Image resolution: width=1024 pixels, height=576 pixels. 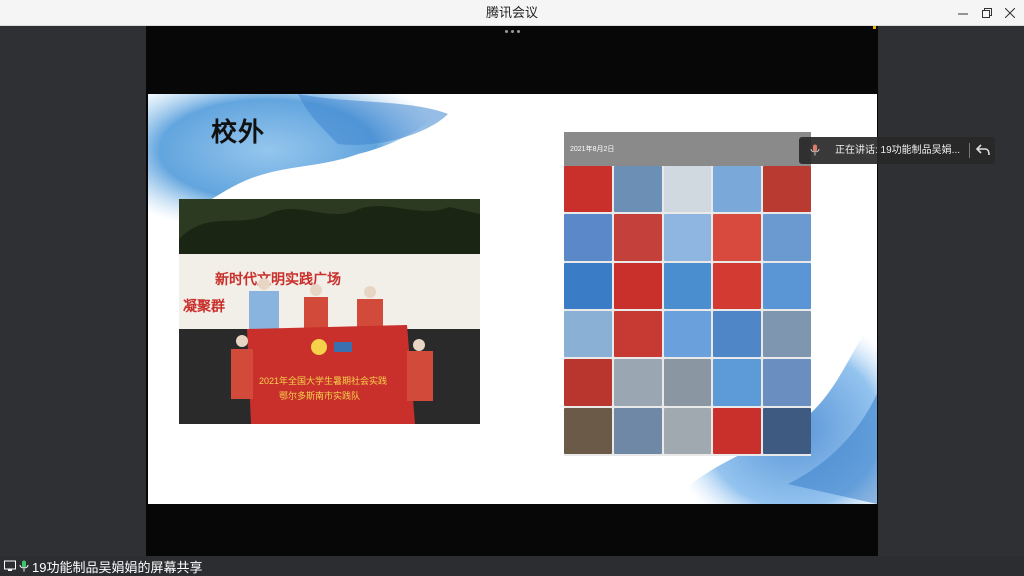 I want to click on screen-share-icon, so click(x=10, y=565).